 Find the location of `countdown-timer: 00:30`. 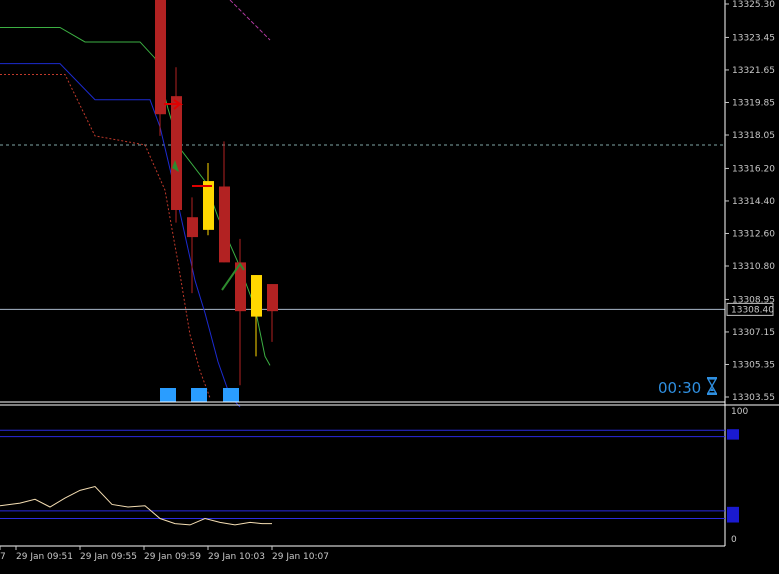

countdown-timer: 00:30 is located at coordinates (688, 387).